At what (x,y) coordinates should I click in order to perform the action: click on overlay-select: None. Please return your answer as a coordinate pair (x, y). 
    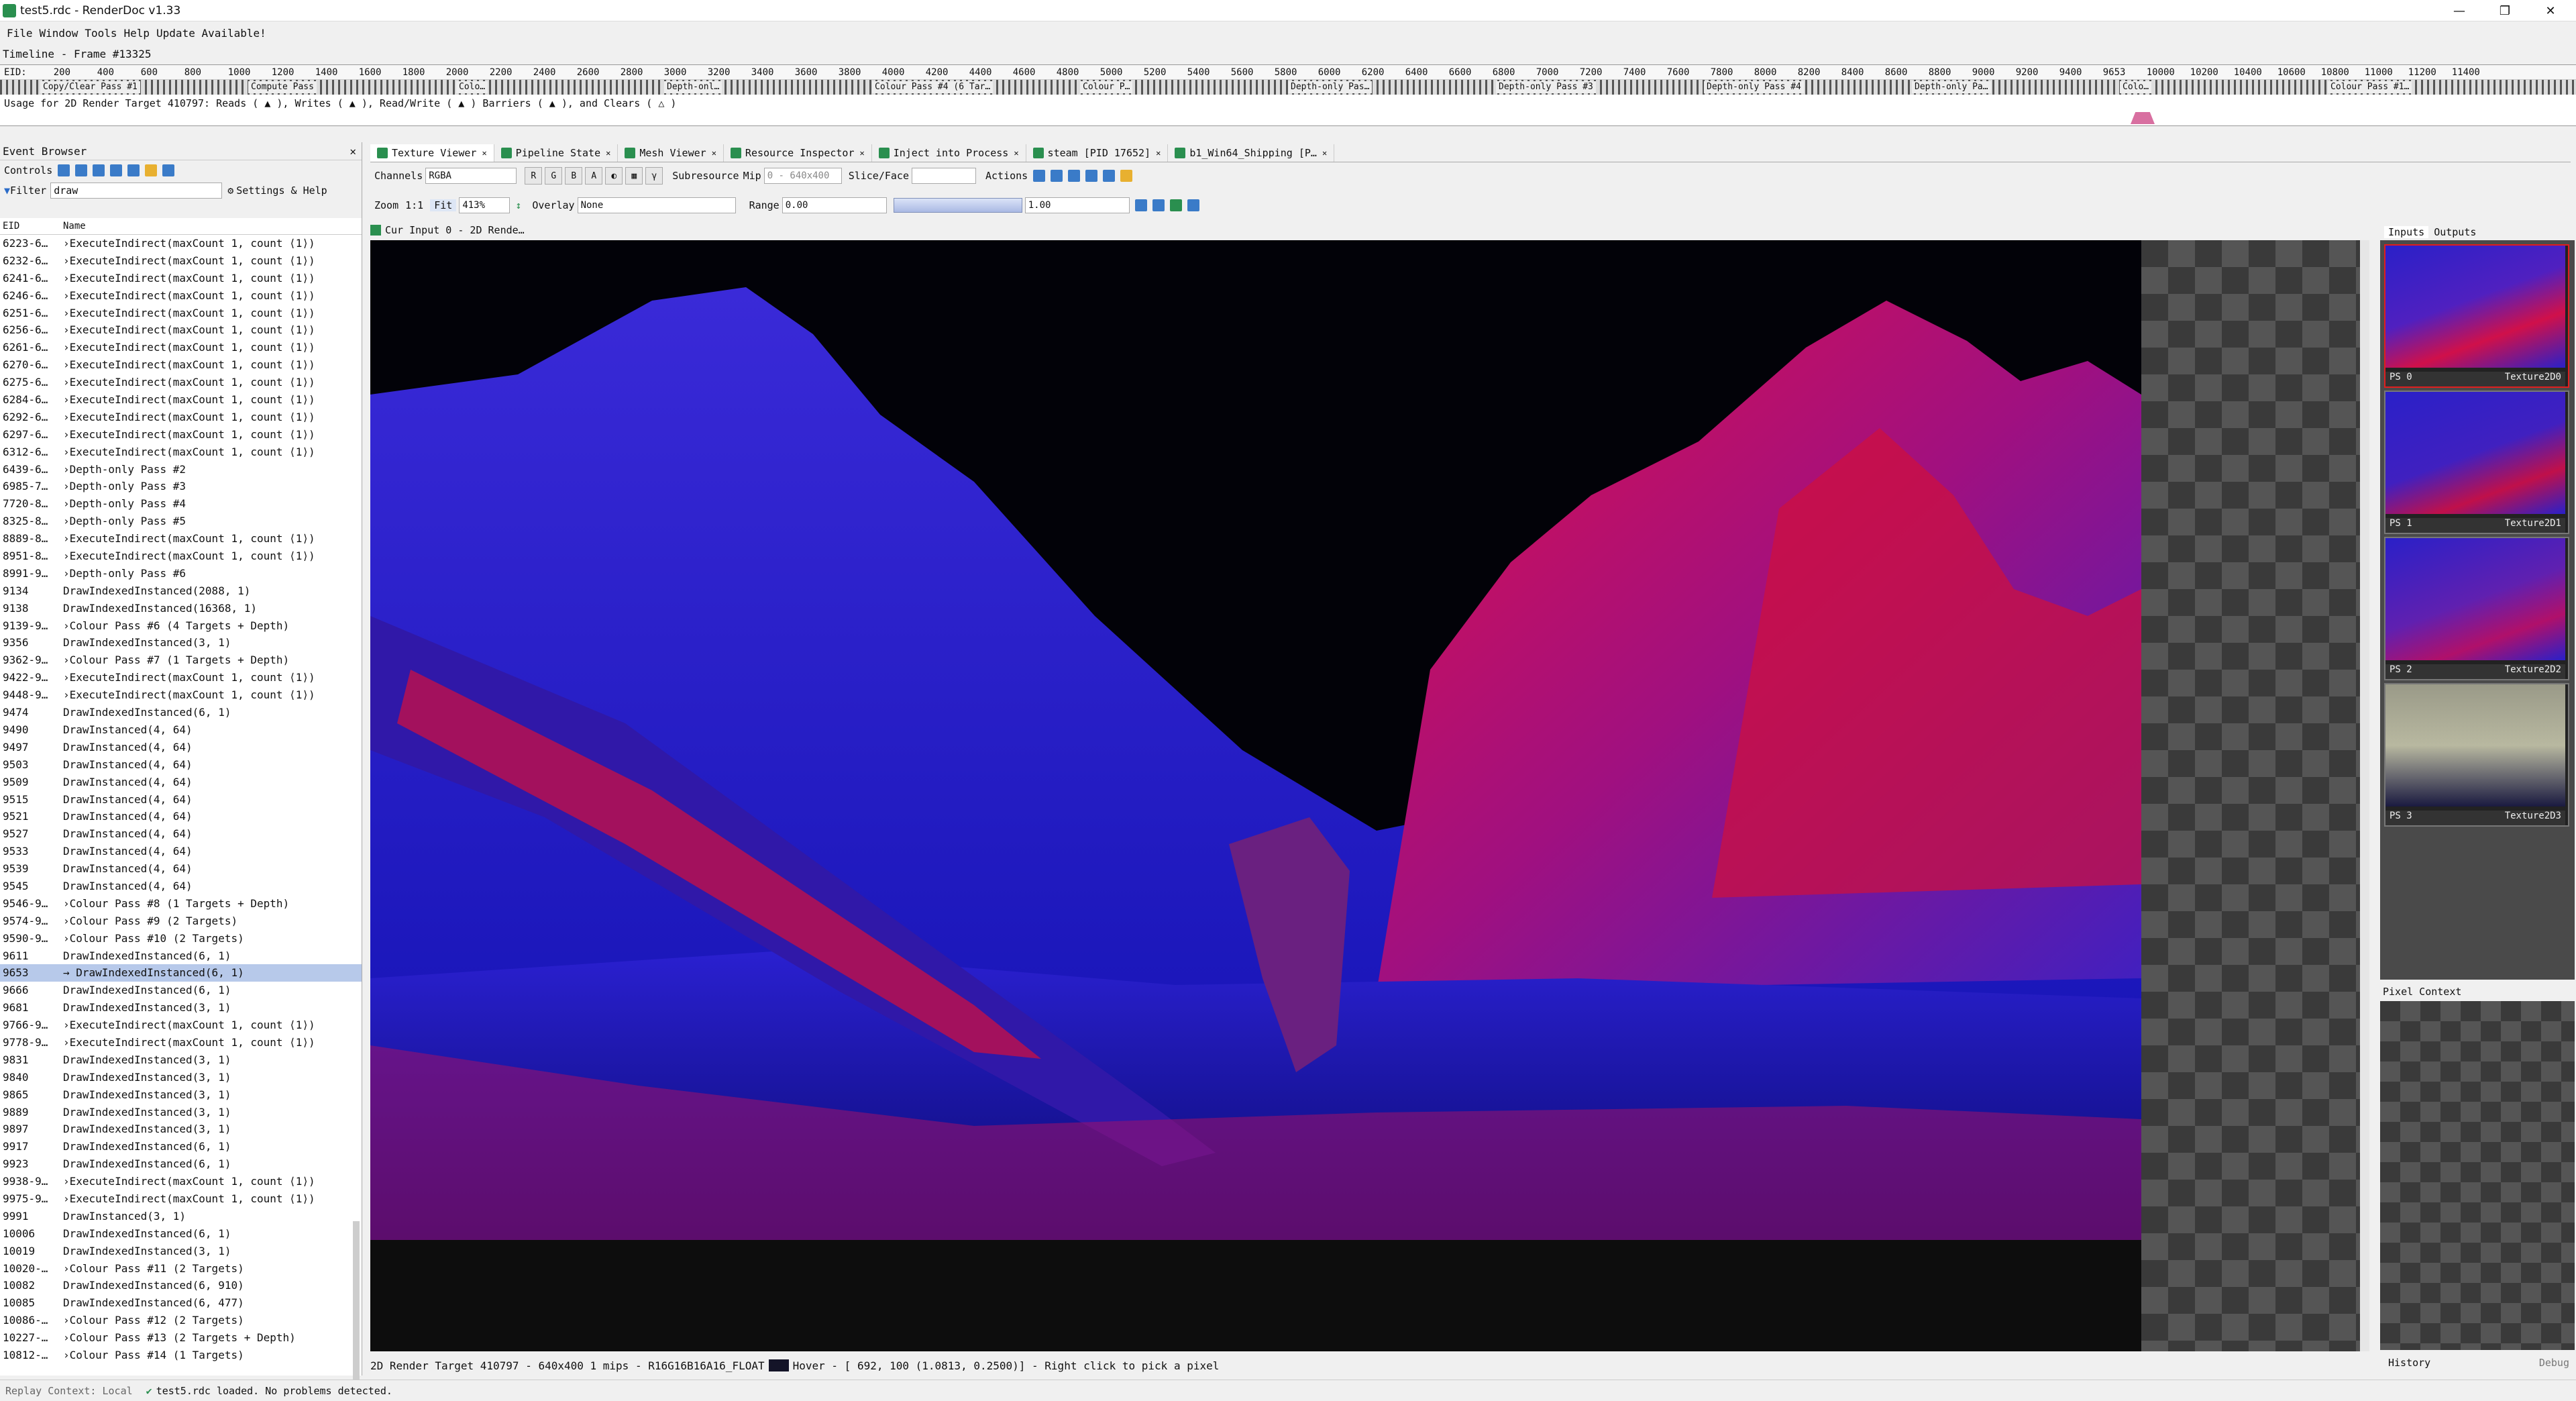
    Looking at the image, I should click on (656, 205).